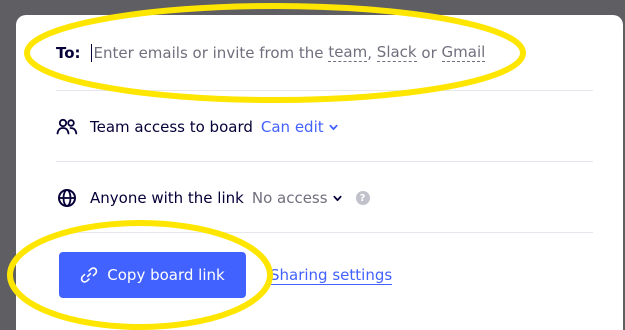  What do you see at coordinates (91, 52) in the screenshot?
I see `text-caret` at bounding box center [91, 52].